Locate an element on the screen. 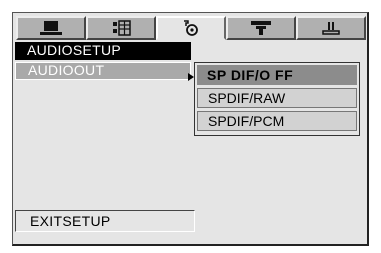 The width and height of the screenshot is (381, 253). tab-audio-setup is located at coordinates (191, 28).